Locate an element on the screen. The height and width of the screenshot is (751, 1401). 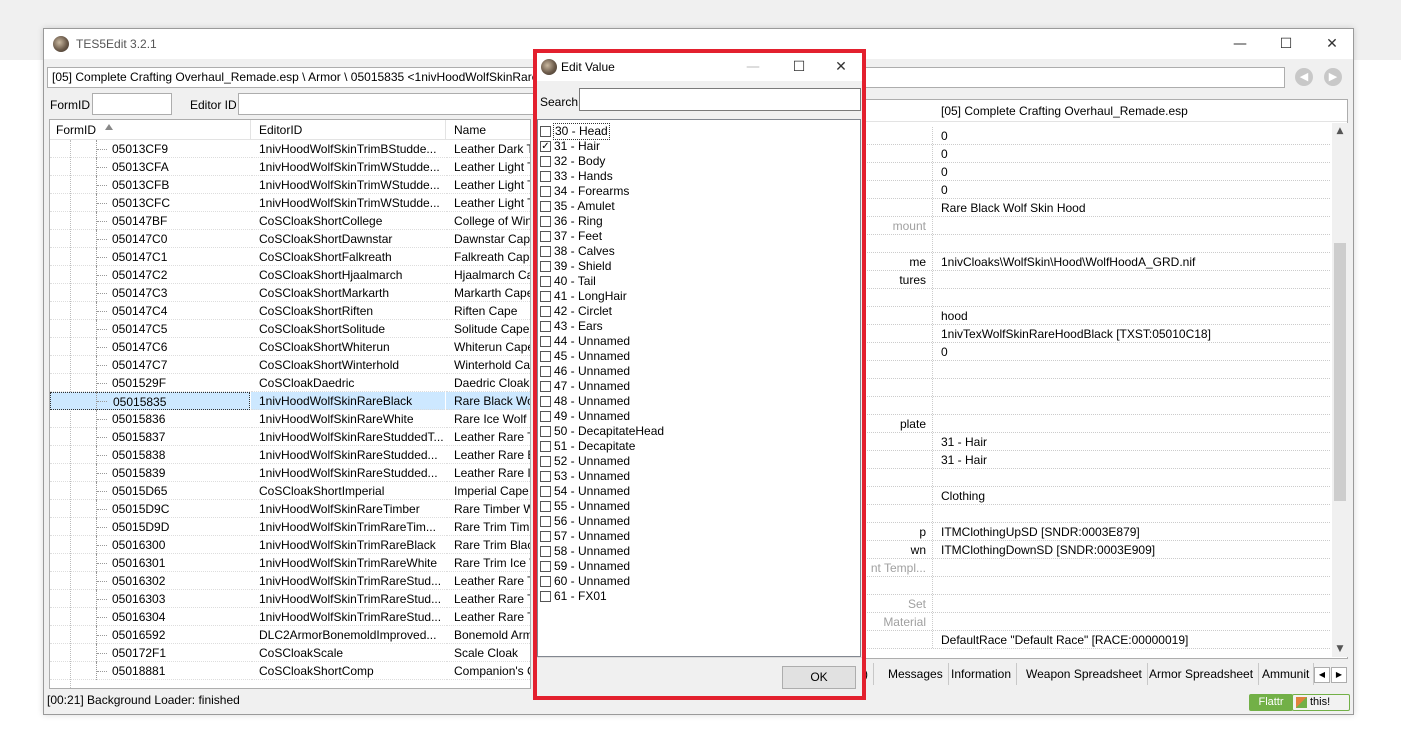
record-field-row: hood is located at coordinates (1095, 316).